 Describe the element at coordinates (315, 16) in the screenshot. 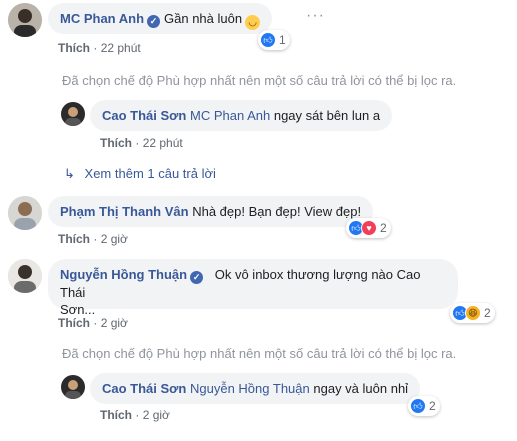

I see `more-options-icon: ···` at that location.